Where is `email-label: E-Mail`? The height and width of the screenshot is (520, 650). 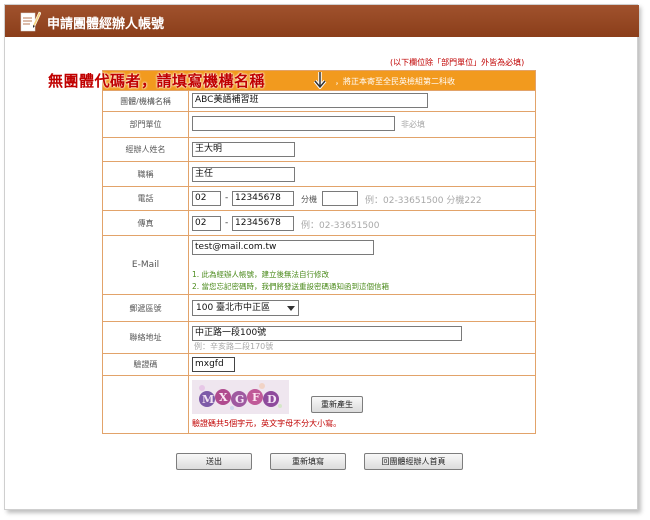 email-label: E-Mail is located at coordinates (146, 265).